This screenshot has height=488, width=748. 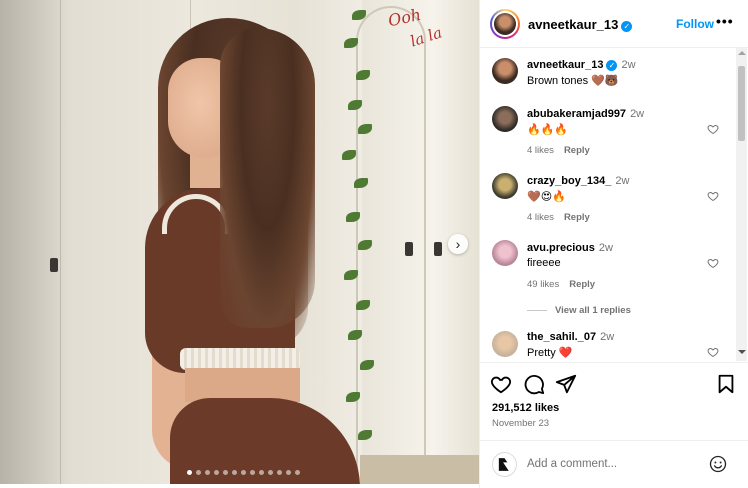 I want to click on add-comment-input, so click(x=612, y=464).